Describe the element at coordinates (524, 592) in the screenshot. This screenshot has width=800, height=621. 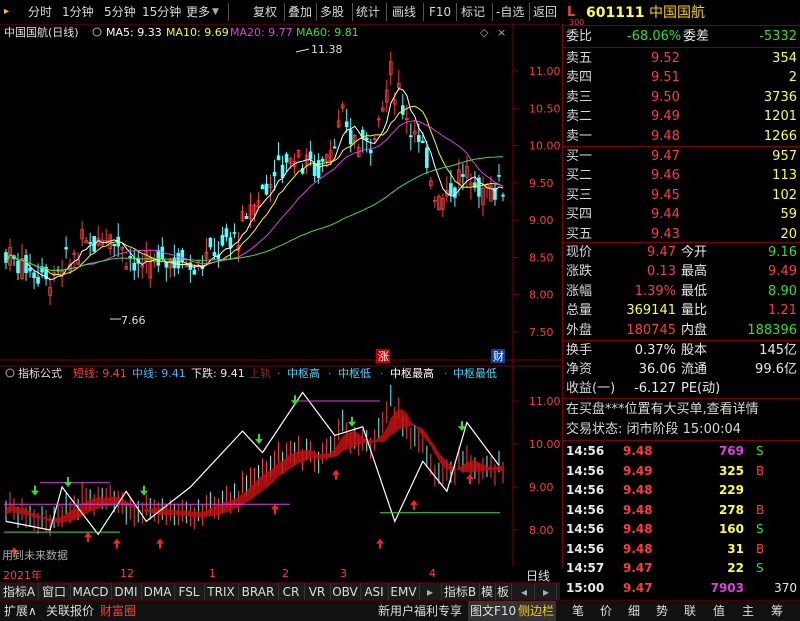
I see `scroll-left-icon: ◂` at that location.